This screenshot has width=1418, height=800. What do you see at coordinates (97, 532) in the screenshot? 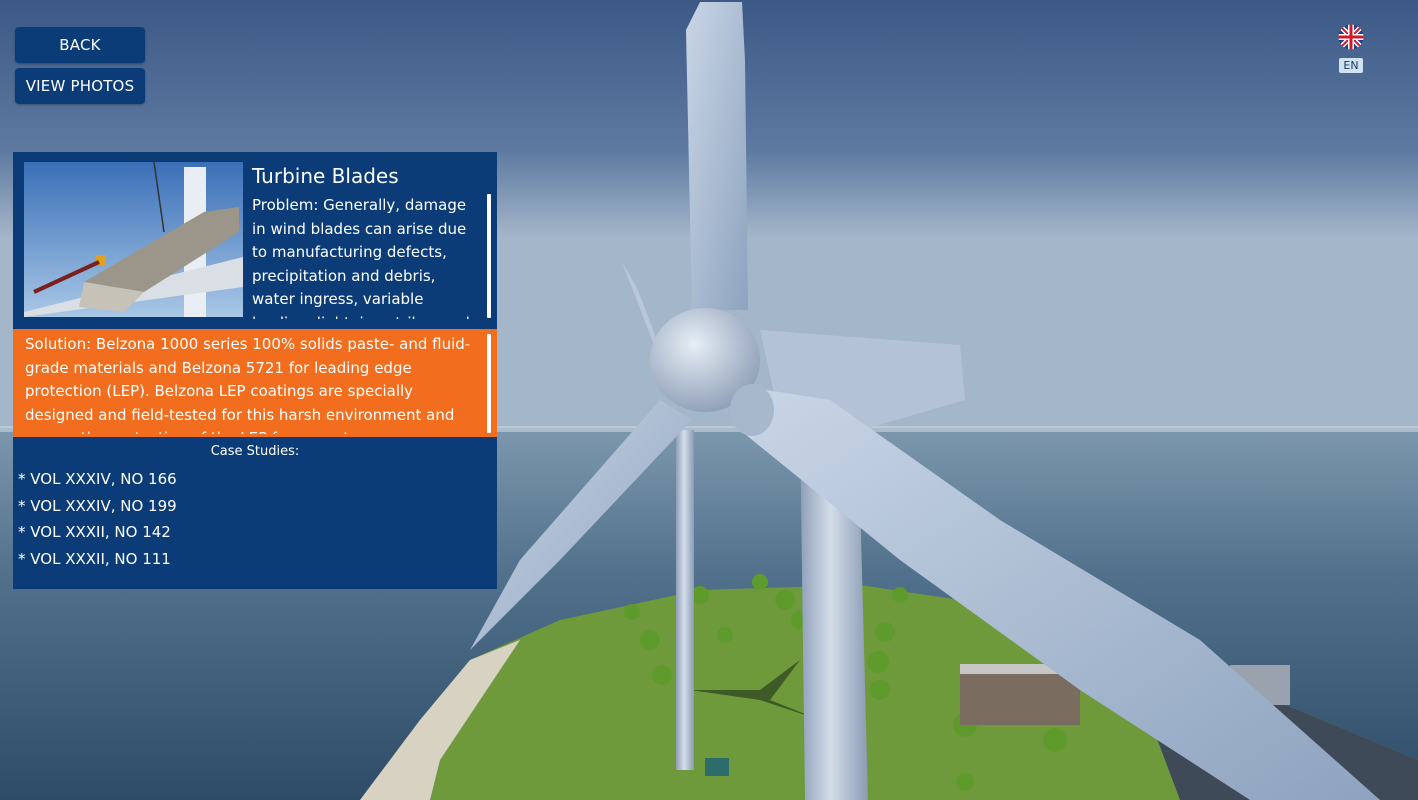
I see `case-study-link: * VOL XXXII, NO 142` at bounding box center [97, 532].